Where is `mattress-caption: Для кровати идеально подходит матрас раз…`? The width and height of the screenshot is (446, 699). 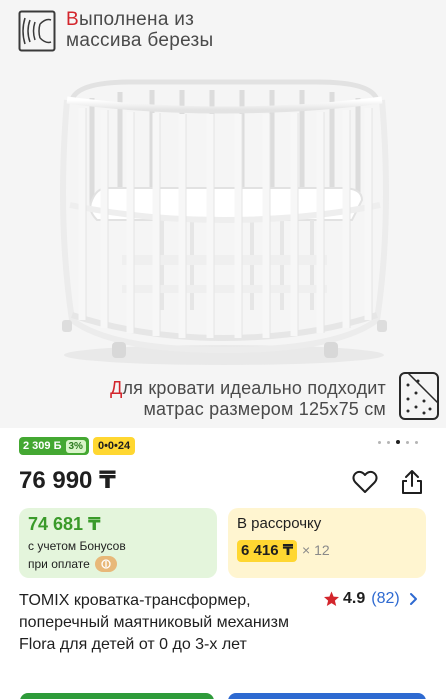
mattress-caption: Для кровати идеально подходит матрас раз… is located at coordinates (248, 398).